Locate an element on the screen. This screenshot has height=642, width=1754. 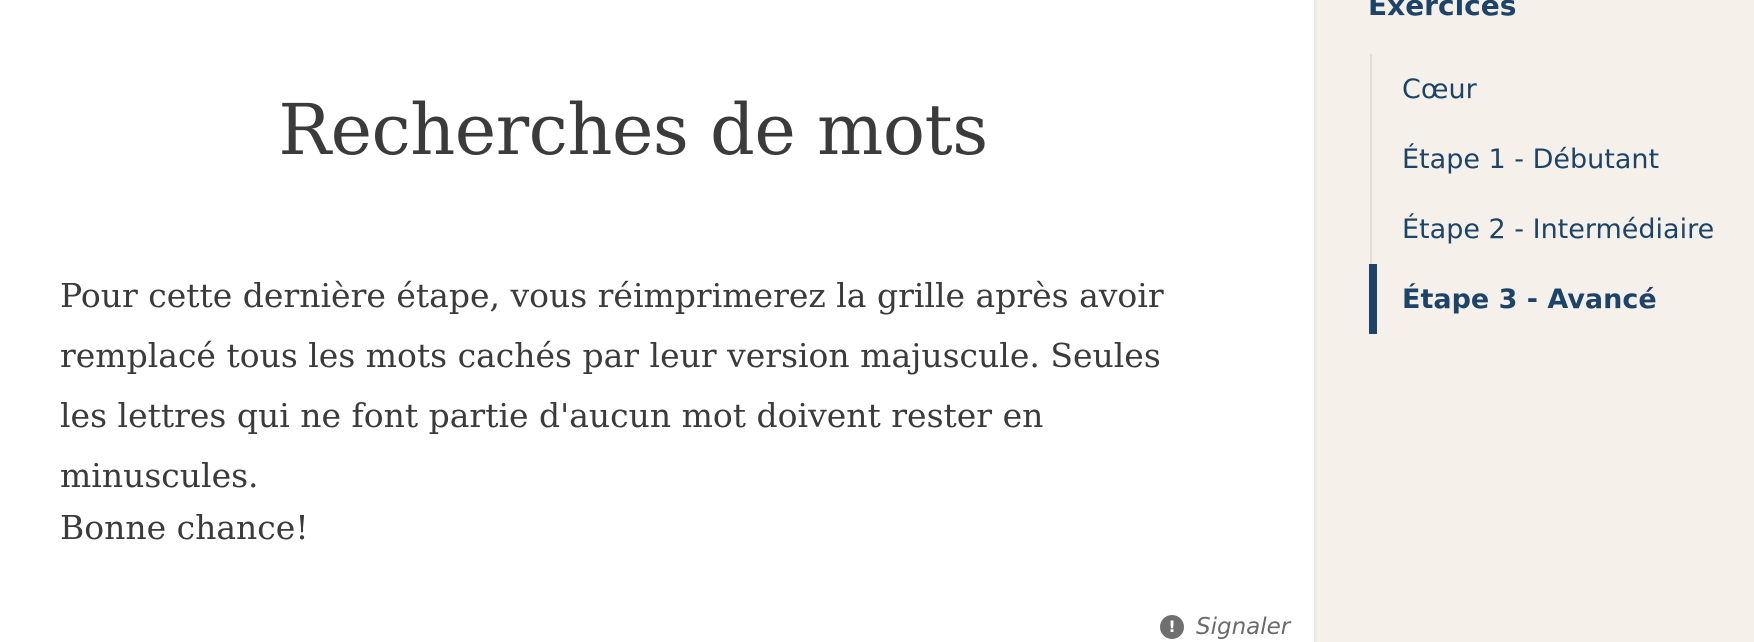
page-title: Recherches de mots is located at coordinates (633, 130).